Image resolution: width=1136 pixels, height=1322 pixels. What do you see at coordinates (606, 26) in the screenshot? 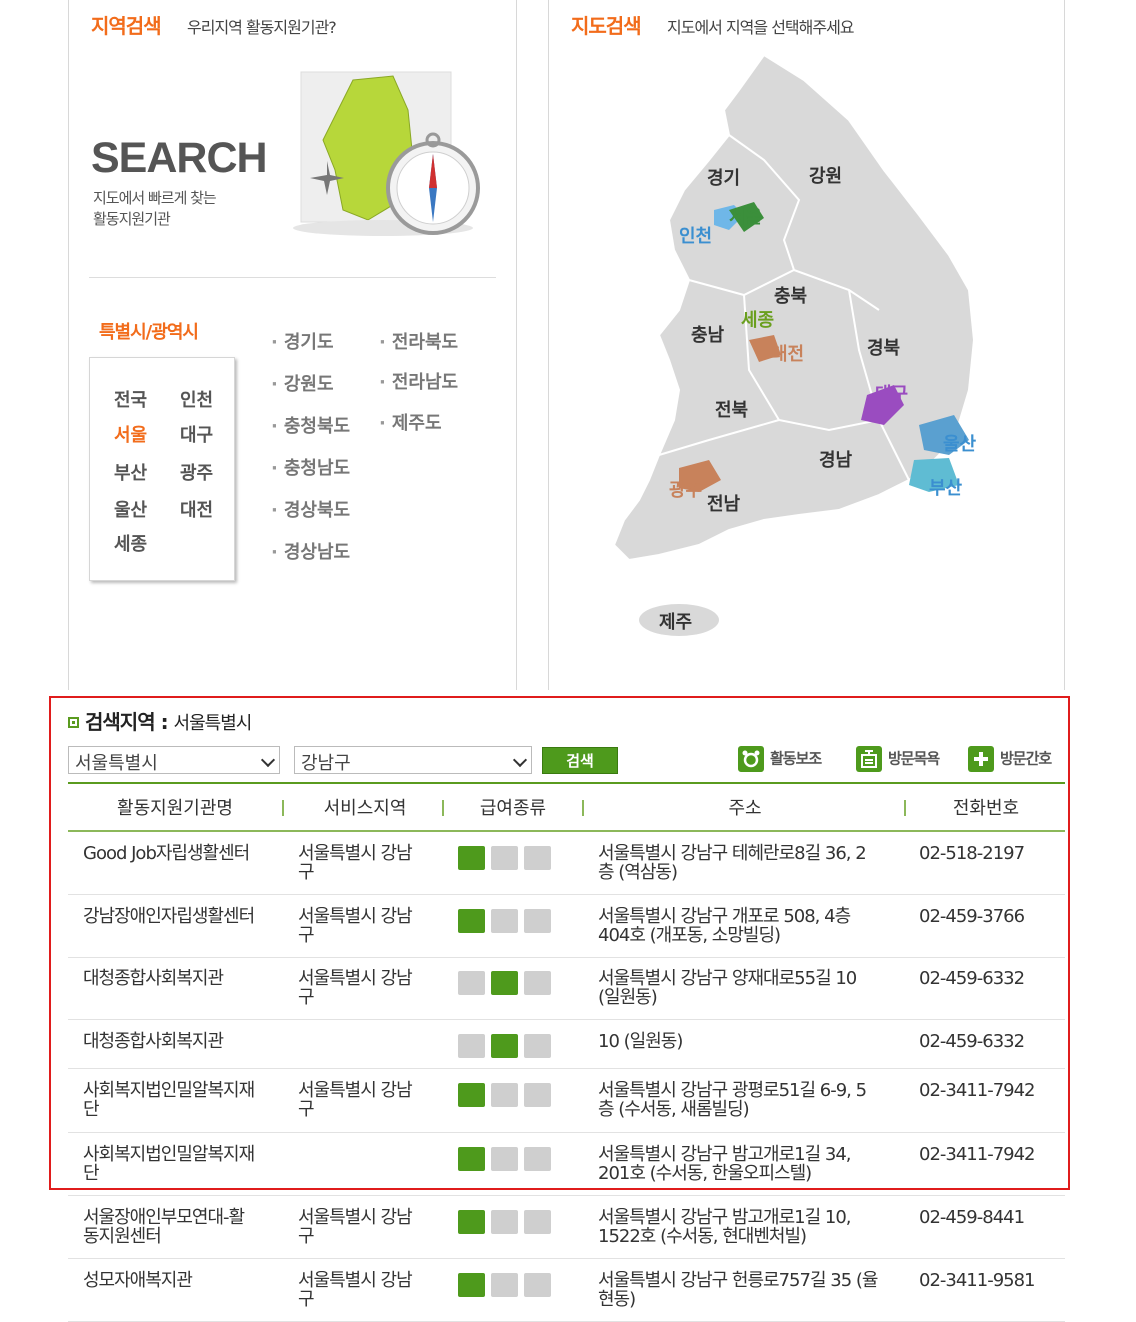
I see `map-search-title: 지도검색` at bounding box center [606, 26].